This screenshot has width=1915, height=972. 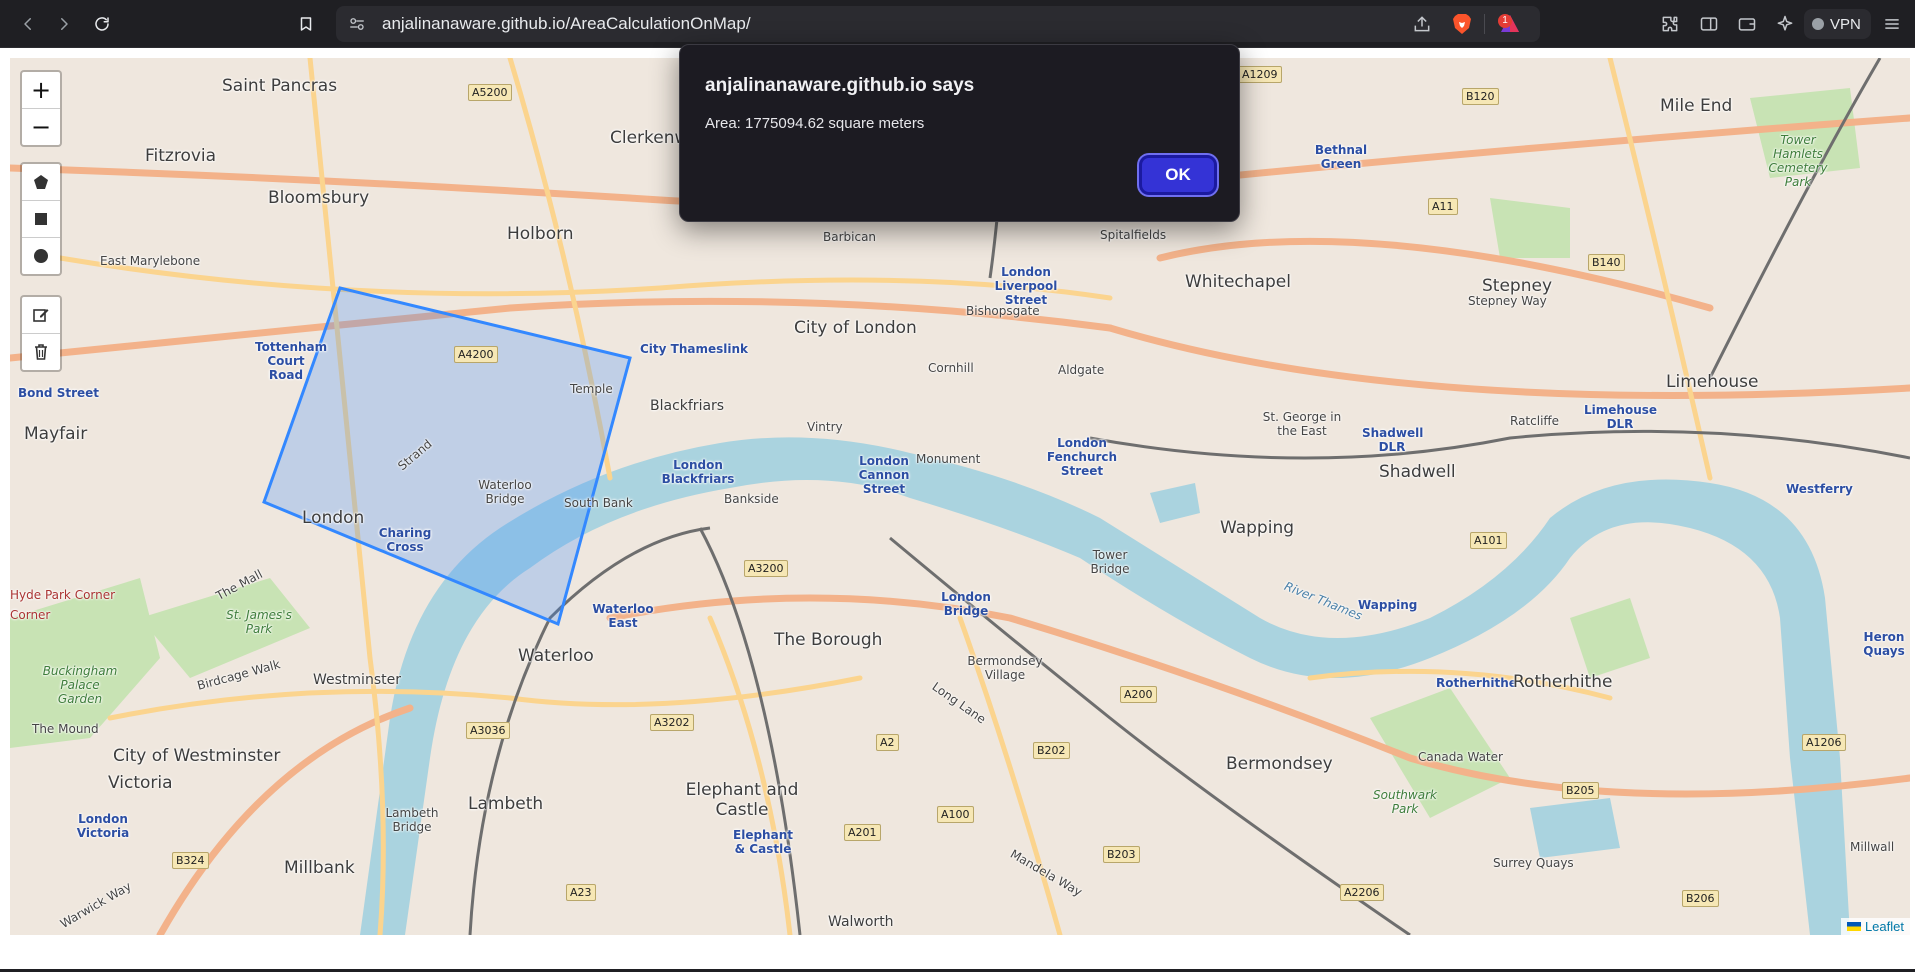 I want to click on zoom-in-button: +, so click(x=41, y=90).